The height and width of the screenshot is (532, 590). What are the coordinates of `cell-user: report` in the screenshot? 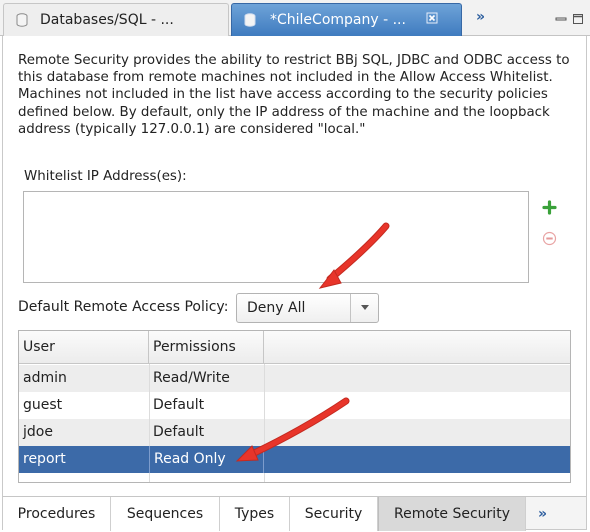 It's located at (44, 459).